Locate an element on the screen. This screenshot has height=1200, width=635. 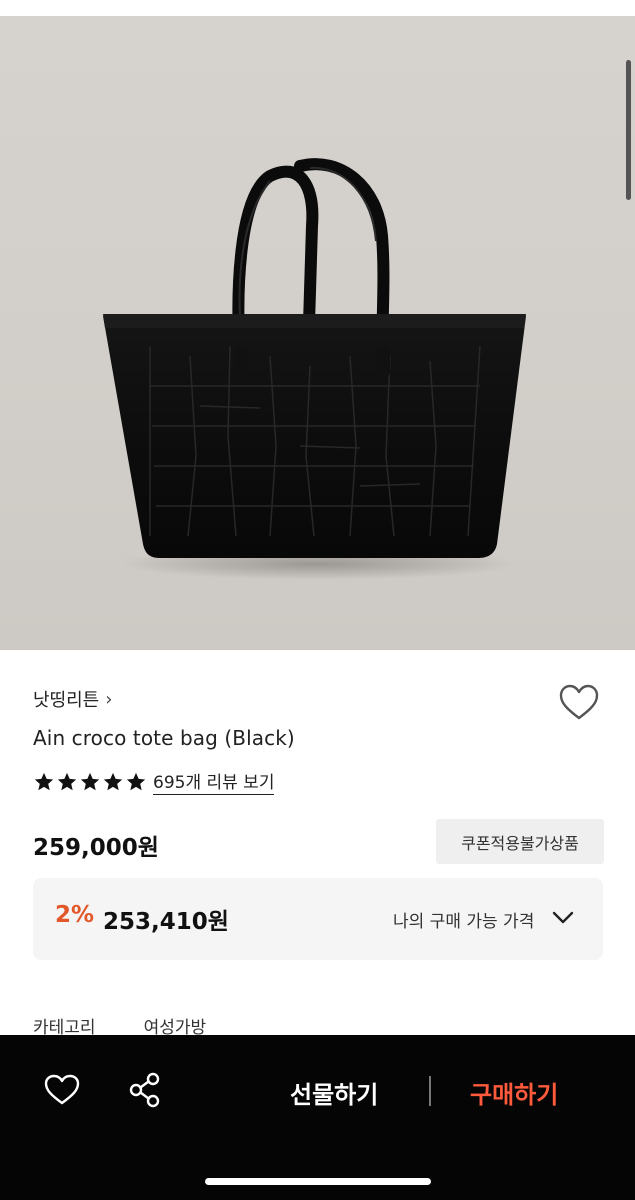
discount-rate: 2% is located at coordinates (75, 915).